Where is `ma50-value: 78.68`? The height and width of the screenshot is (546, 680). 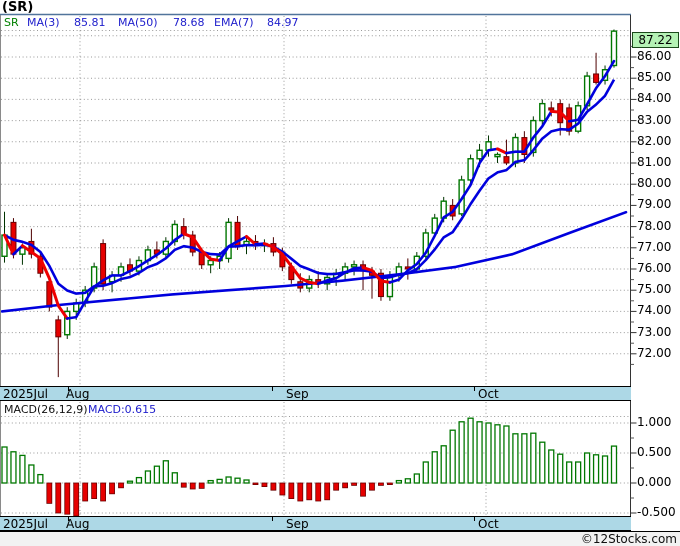 ma50-value: 78.68 is located at coordinates (189, 22).